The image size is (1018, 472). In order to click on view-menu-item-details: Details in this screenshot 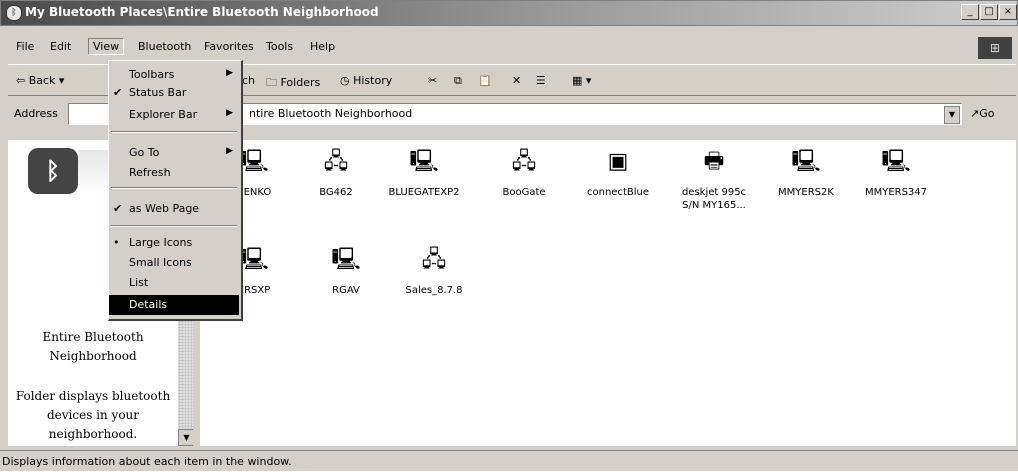, I will do `click(174, 305)`.